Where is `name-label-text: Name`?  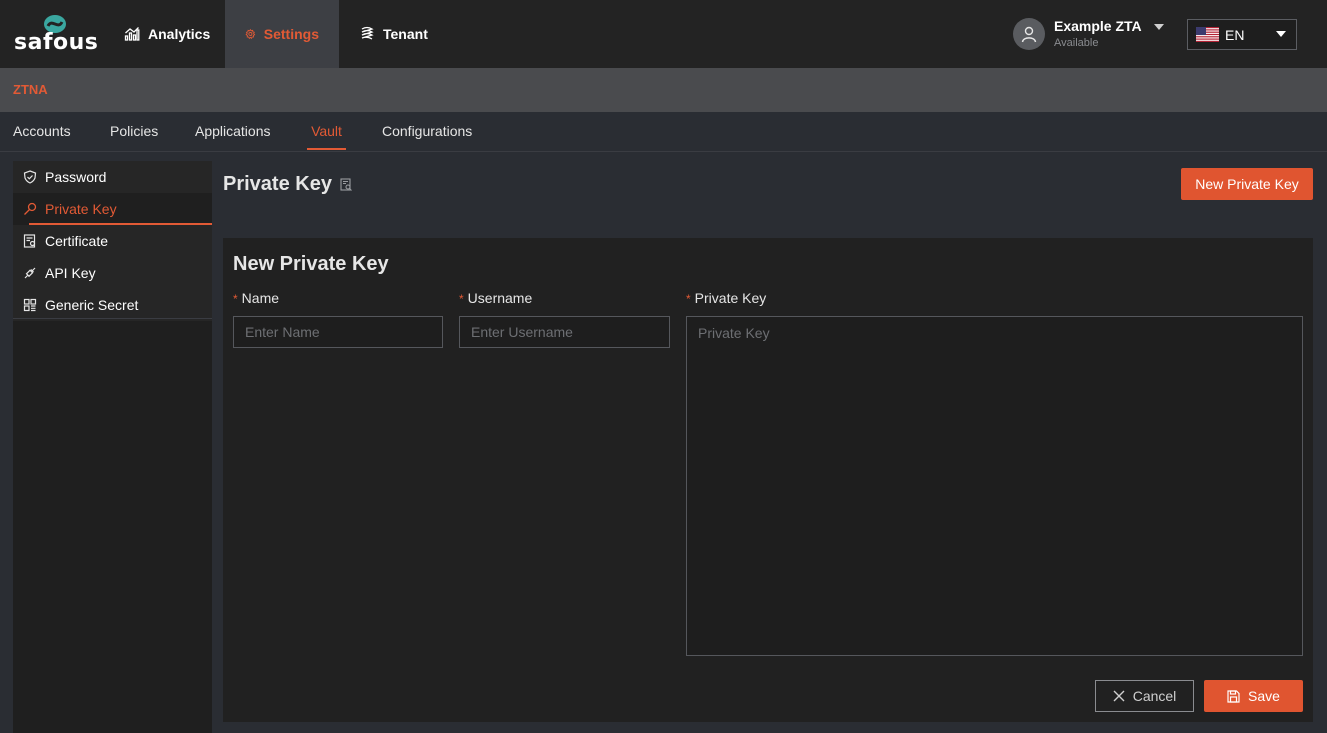
name-label-text: Name is located at coordinates (260, 298).